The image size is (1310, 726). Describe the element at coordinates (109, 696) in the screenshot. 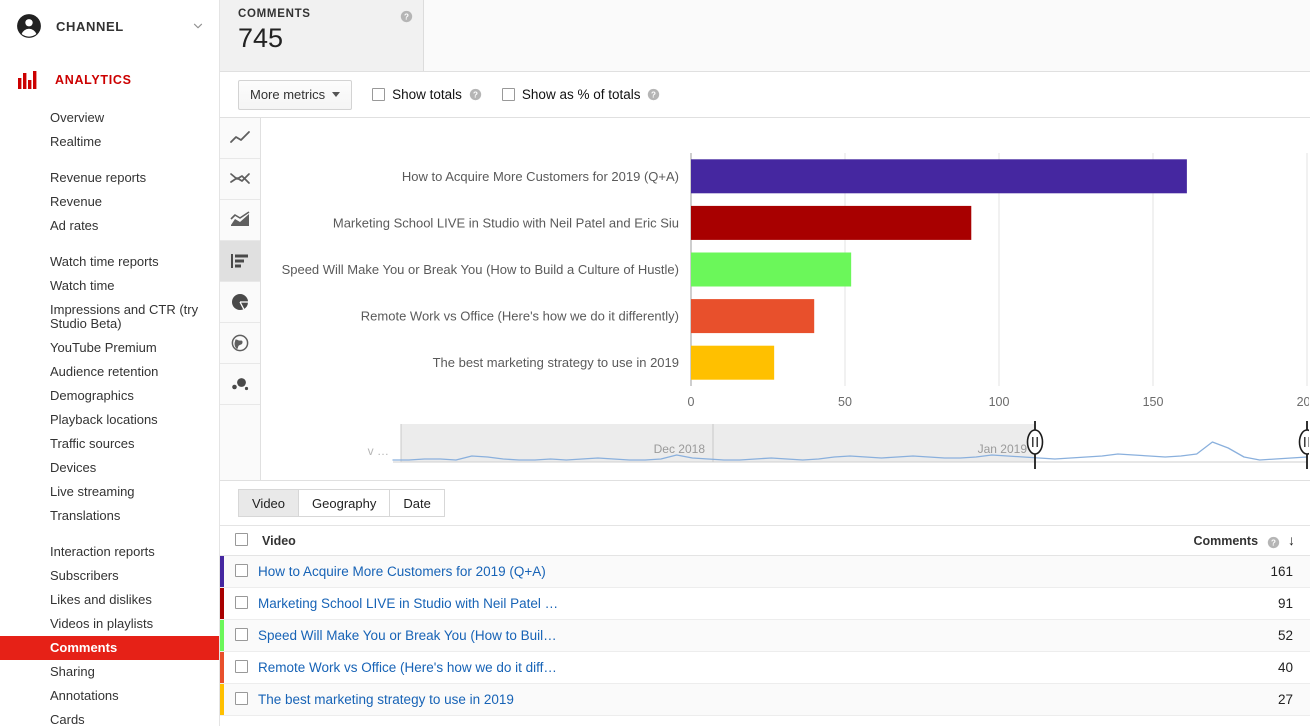

I see `sidebar-item-annotations: Annotations` at that location.